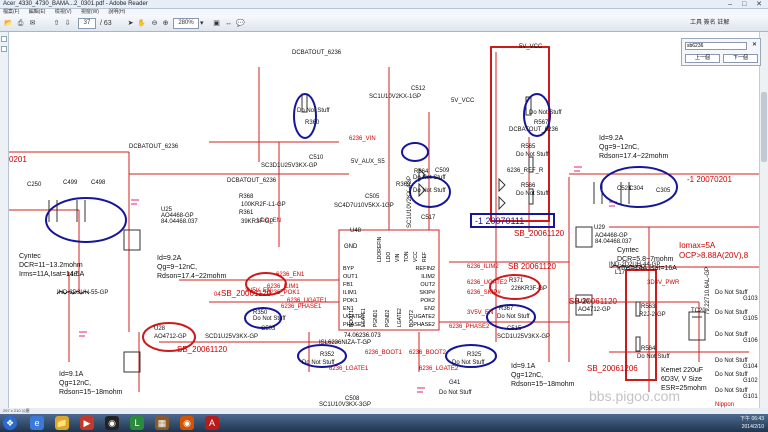 The width and height of the screenshot is (768, 432). Describe the element at coordinates (740, 58) in the screenshot. I see `find-next-button: 下一個` at that location.